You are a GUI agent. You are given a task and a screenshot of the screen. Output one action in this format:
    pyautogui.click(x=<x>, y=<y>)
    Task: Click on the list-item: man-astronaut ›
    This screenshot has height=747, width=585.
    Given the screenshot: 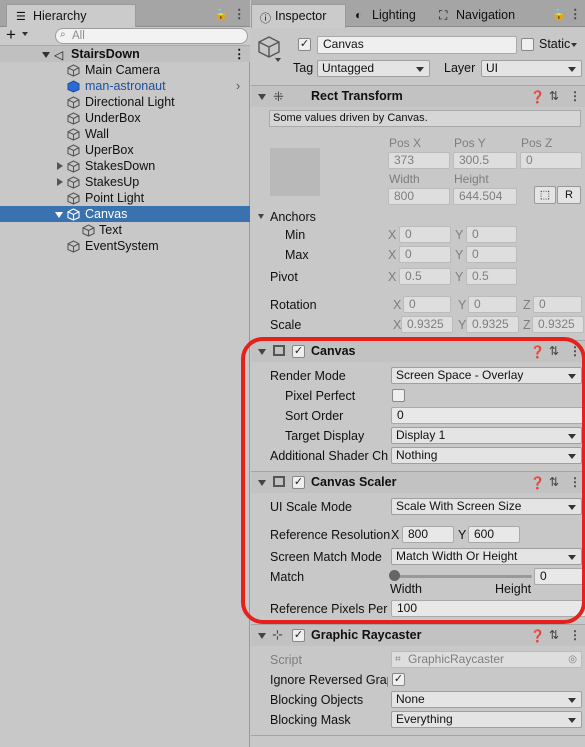 What is the action you would take?
    pyautogui.click(x=125, y=86)
    